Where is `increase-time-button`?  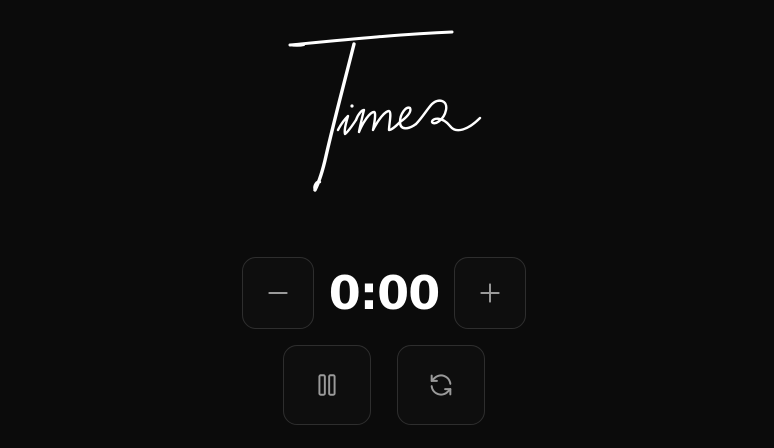
increase-time-button is located at coordinates (490, 293).